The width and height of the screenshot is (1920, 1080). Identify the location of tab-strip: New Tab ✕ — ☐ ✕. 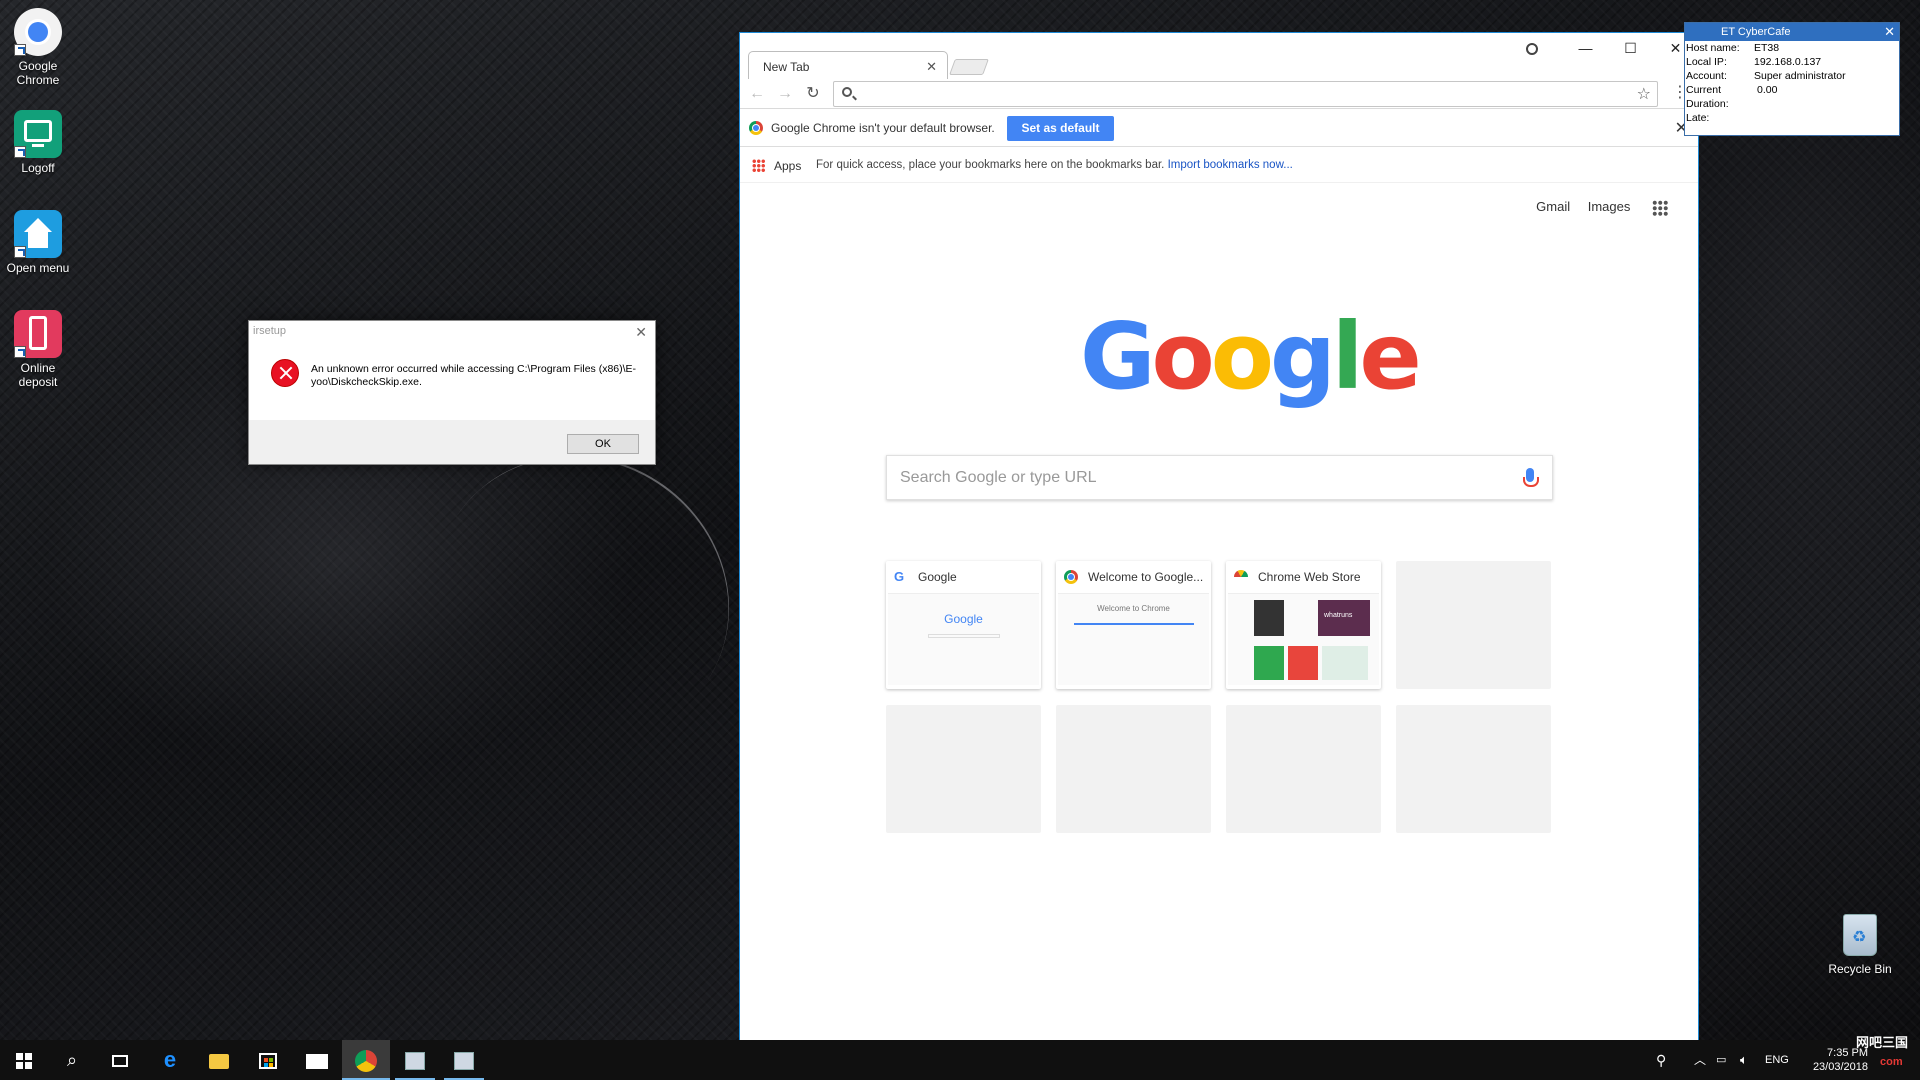
(1219, 56).